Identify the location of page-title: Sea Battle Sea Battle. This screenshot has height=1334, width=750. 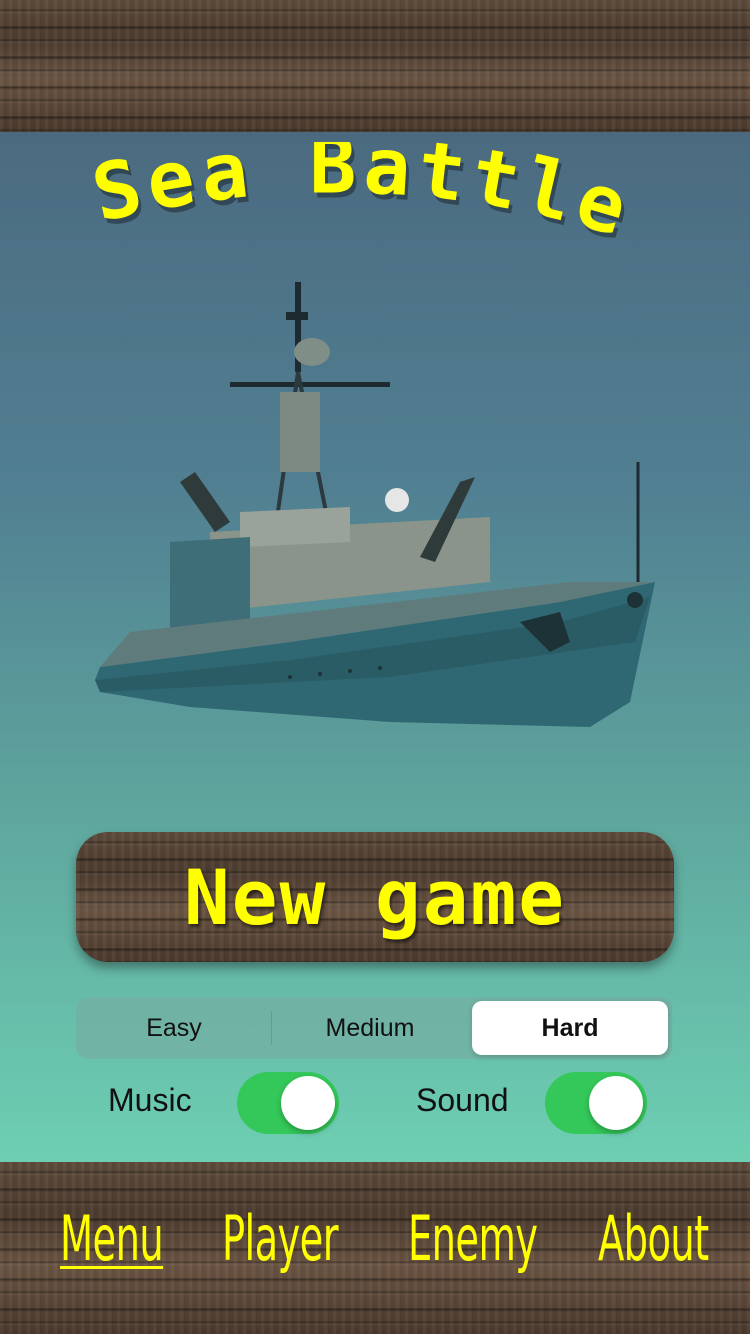
(375, 202).